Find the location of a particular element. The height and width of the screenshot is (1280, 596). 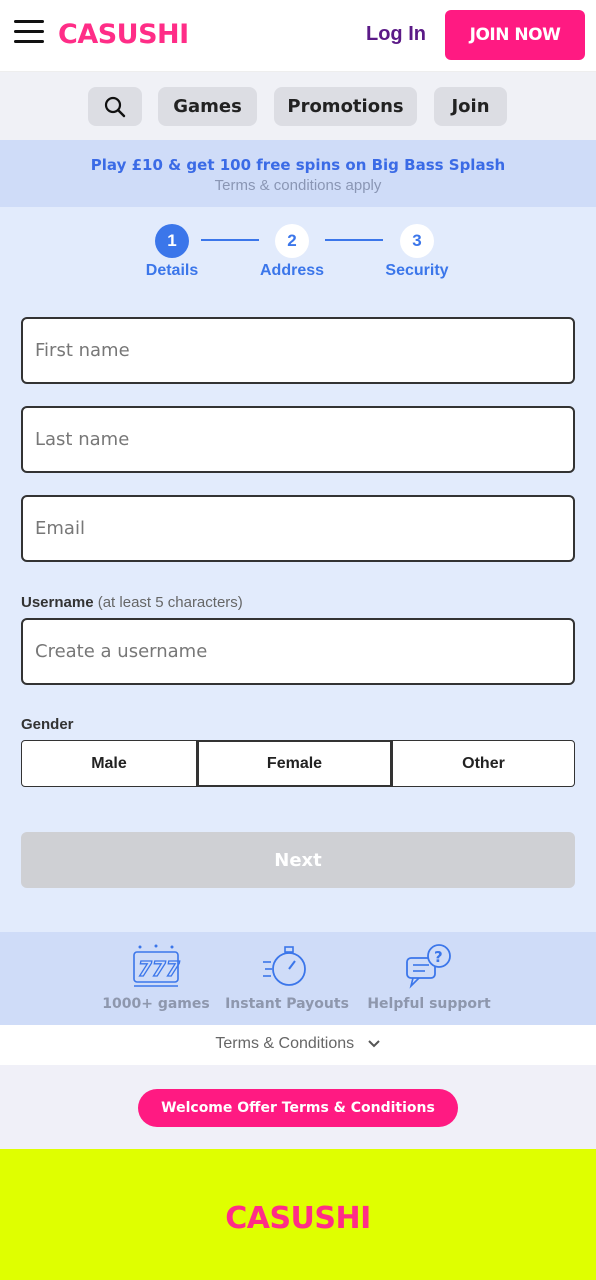

feature-support-label: Helpful support is located at coordinates (429, 1004).